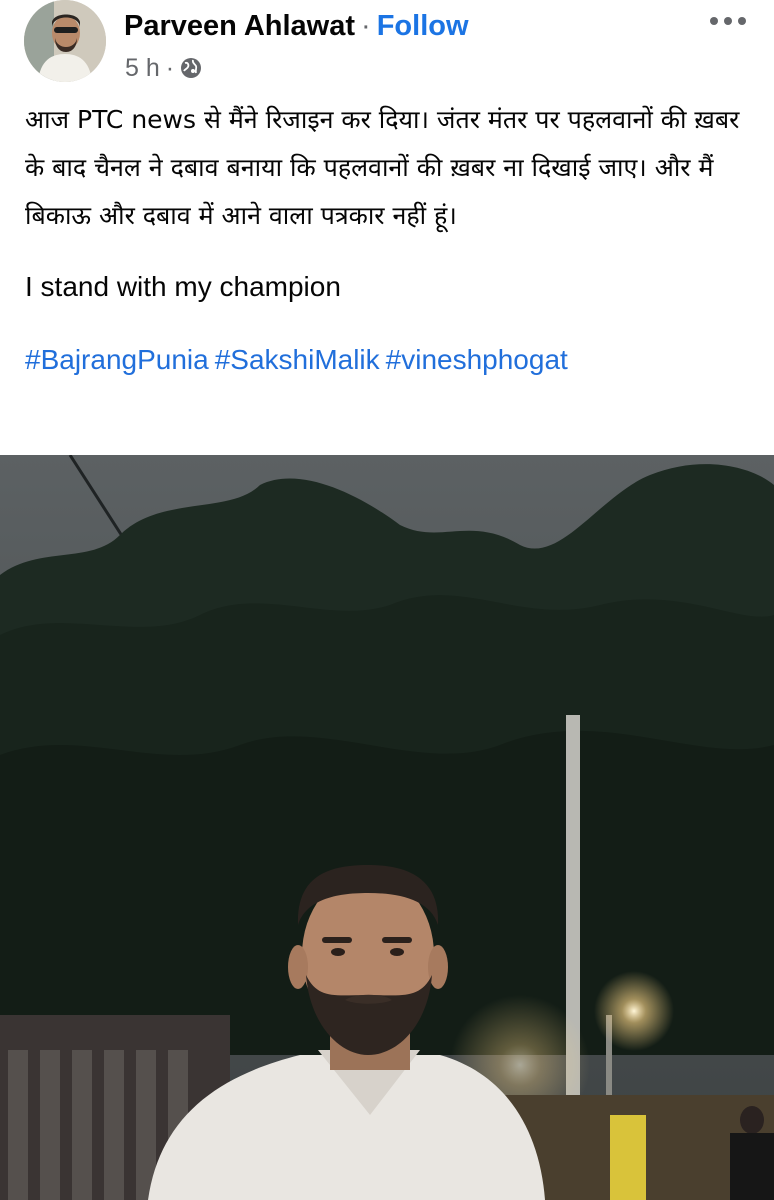 The image size is (774, 1200). Describe the element at coordinates (477, 359) in the screenshot. I see `hashtag-link: #vineshphogat` at that location.